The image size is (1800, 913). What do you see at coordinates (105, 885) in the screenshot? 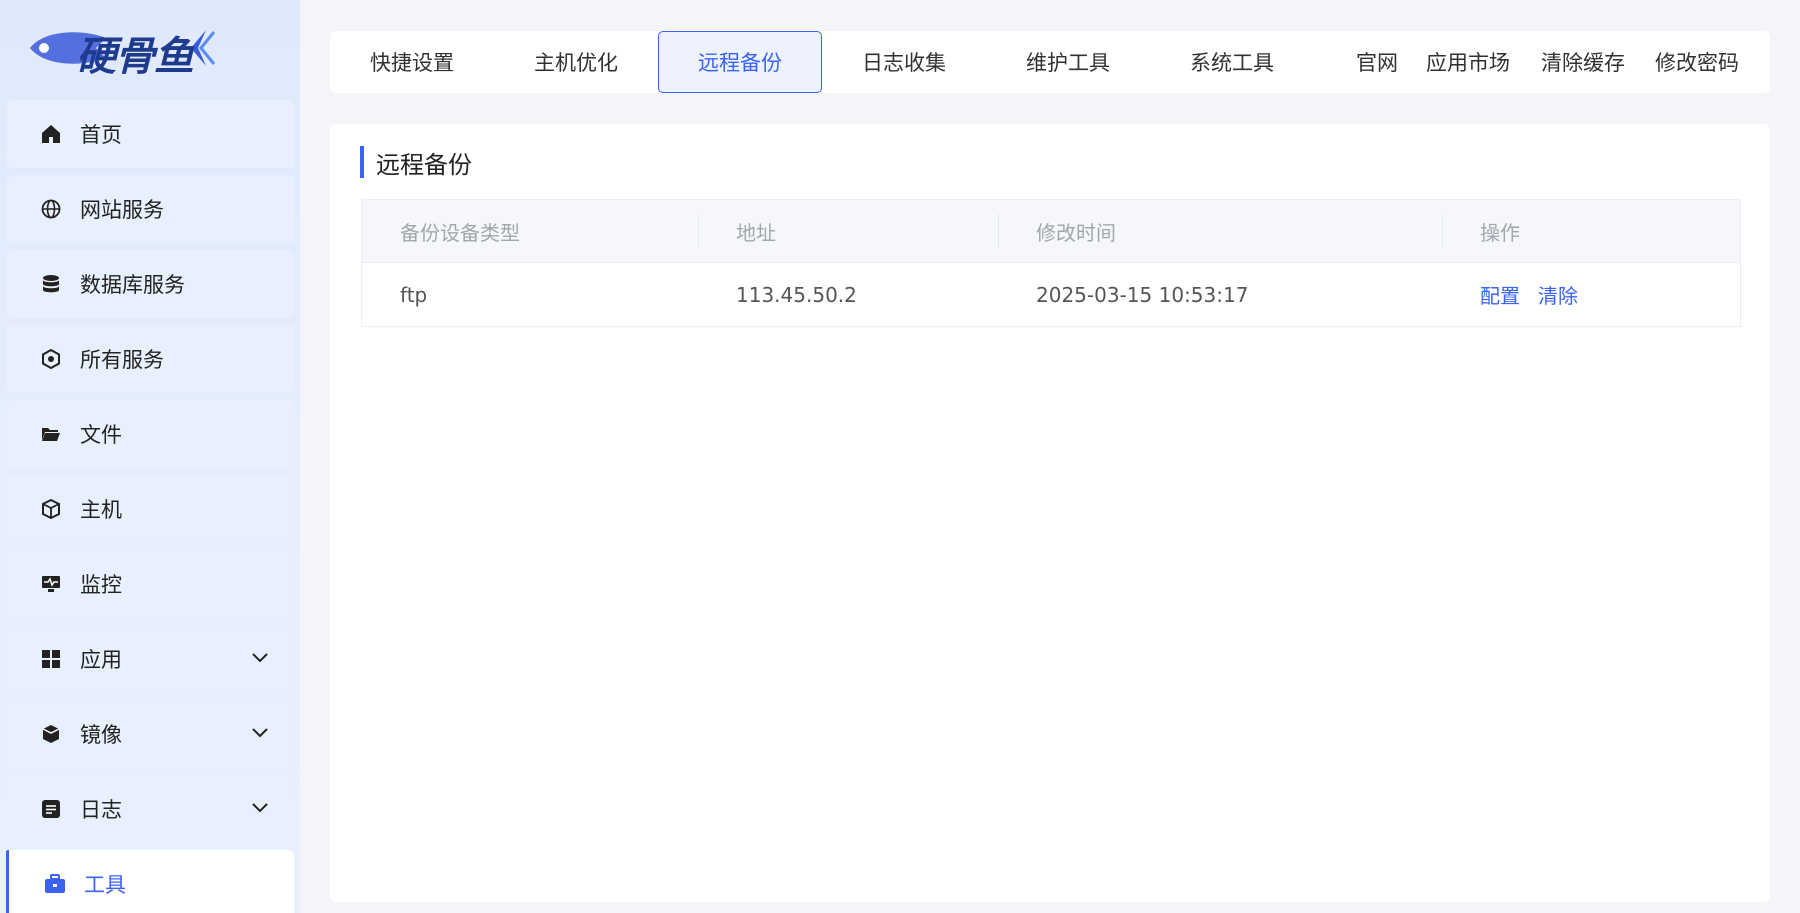
I see `sidebar-item-label: 工具` at bounding box center [105, 885].